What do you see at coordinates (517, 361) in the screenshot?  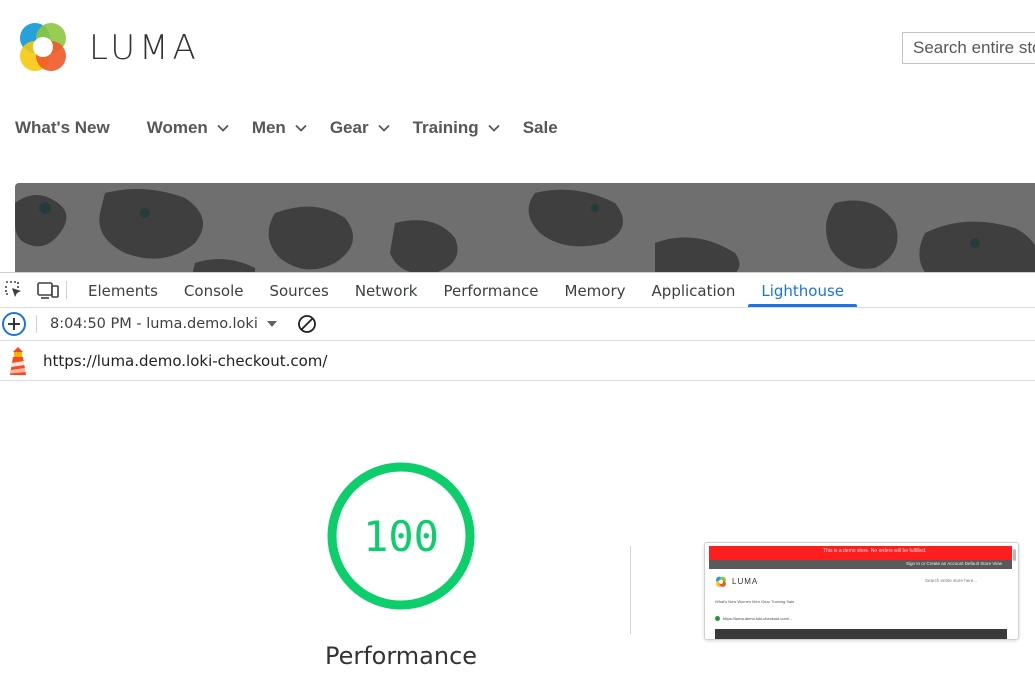 I see `report-url-bar: https://luma.demo.loki-checkout.com/` at bounding box center [517, 361].